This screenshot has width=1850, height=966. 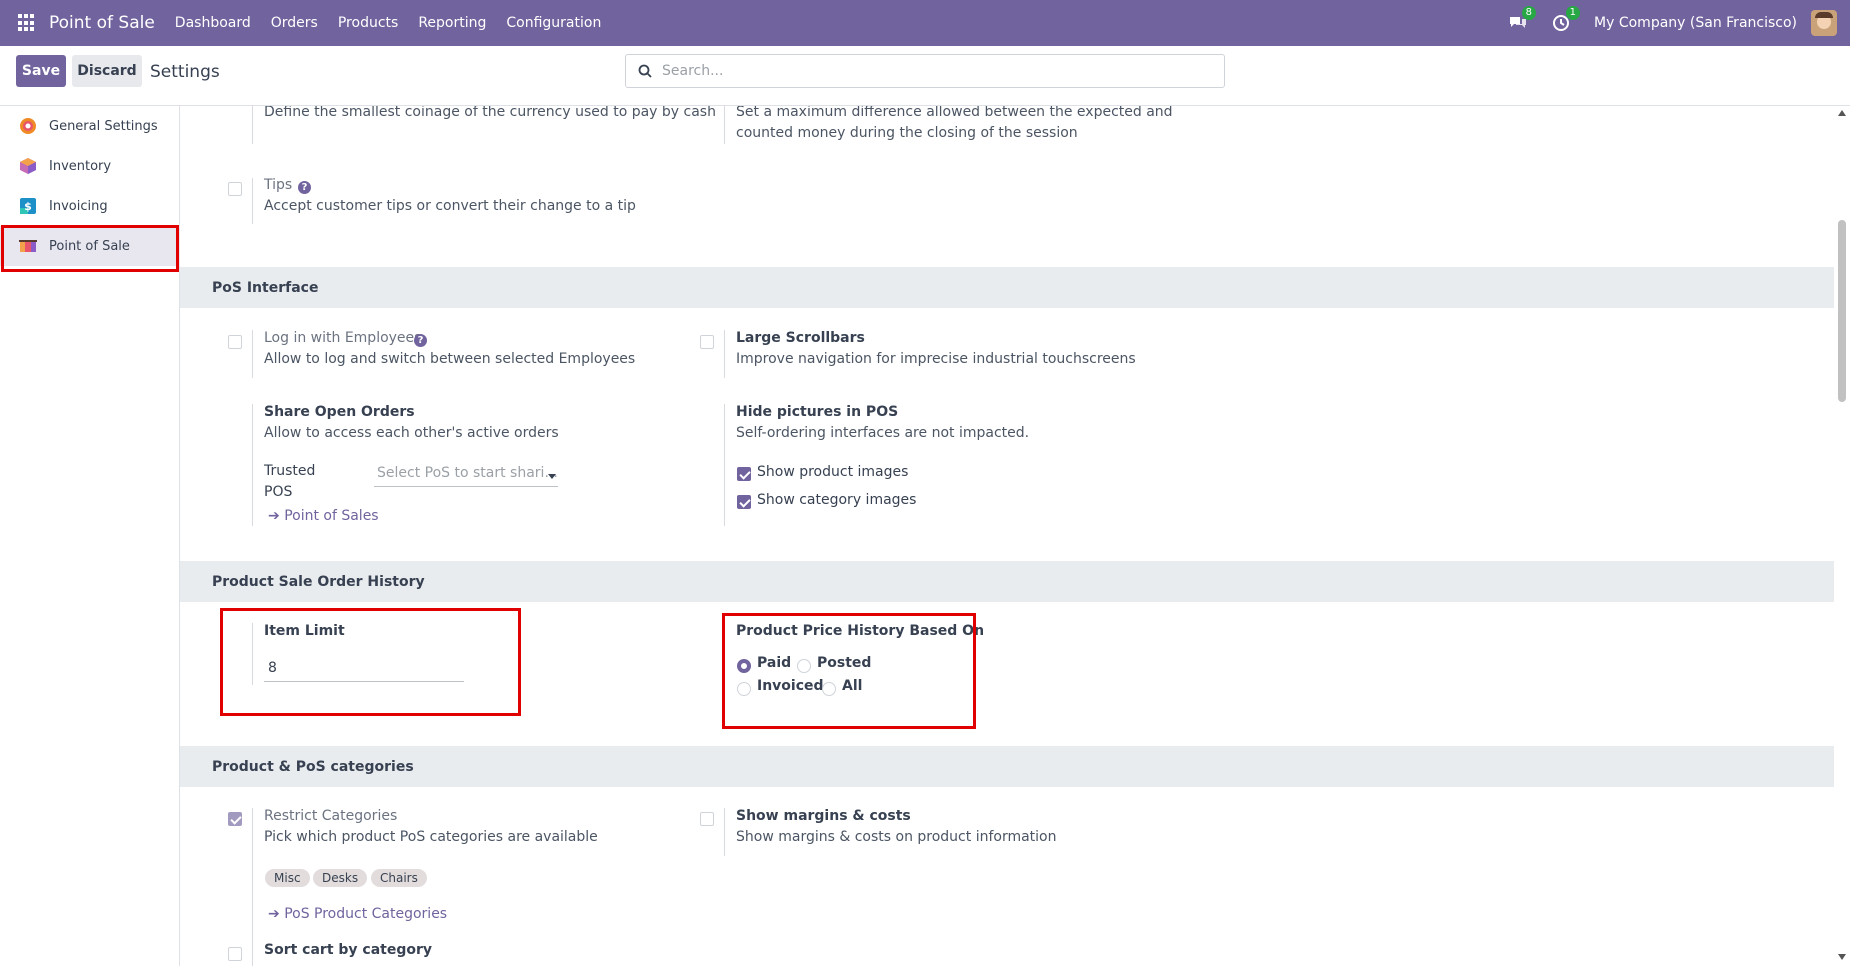 I want to click on section-header-sale-history: Product Sale Order History, so click(x=1007, y=581).